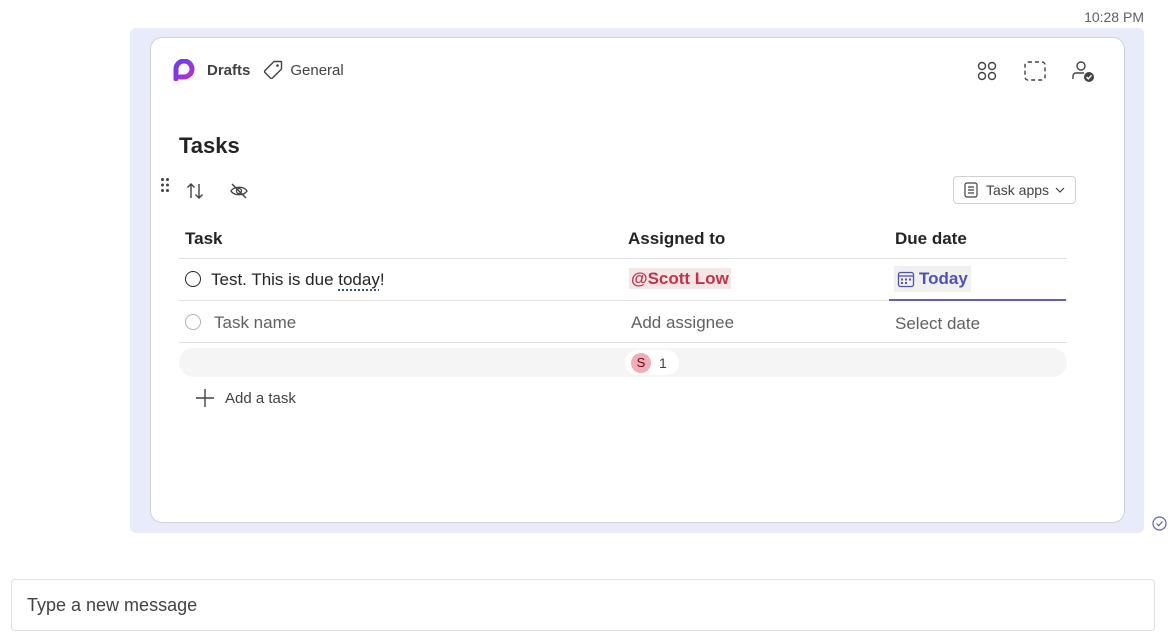  Describe the element at coordinates (165, 185) in the screenshot. I see `drag-handle-icon` at that location.